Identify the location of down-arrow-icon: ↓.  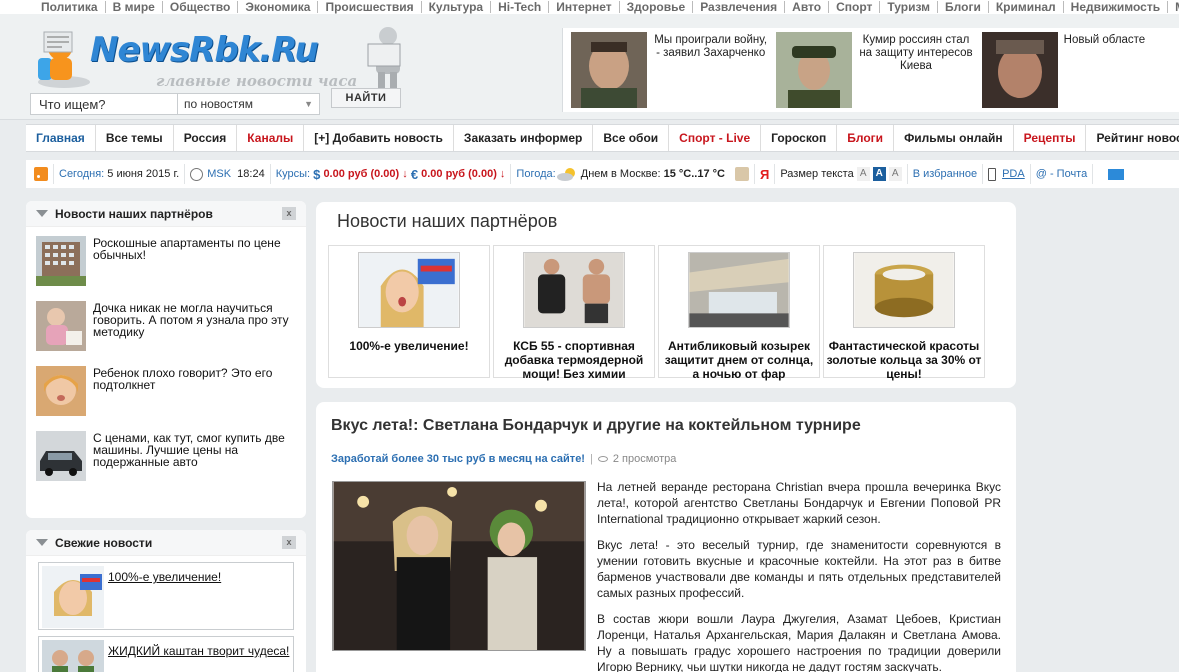
(501, 174).